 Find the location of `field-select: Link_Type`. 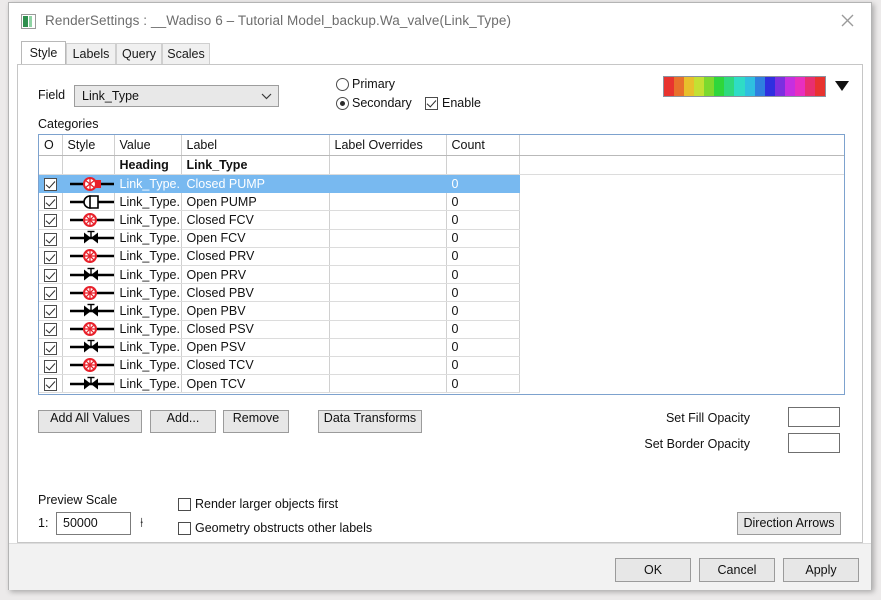

field-select: Link_Type is located at coordinates (176, 96).